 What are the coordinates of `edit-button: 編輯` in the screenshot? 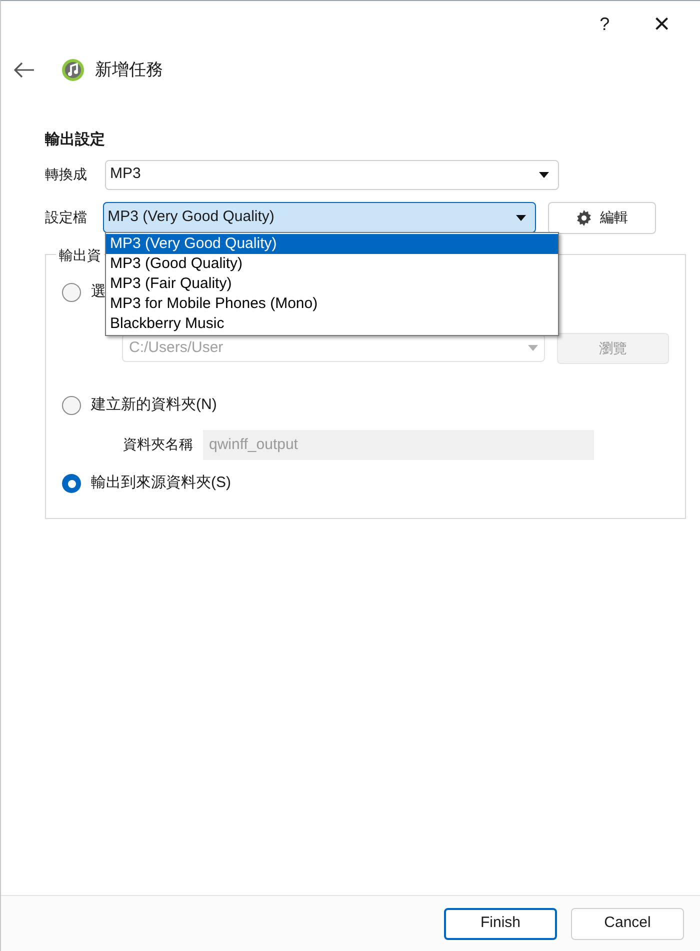 It's located at (602, 218).